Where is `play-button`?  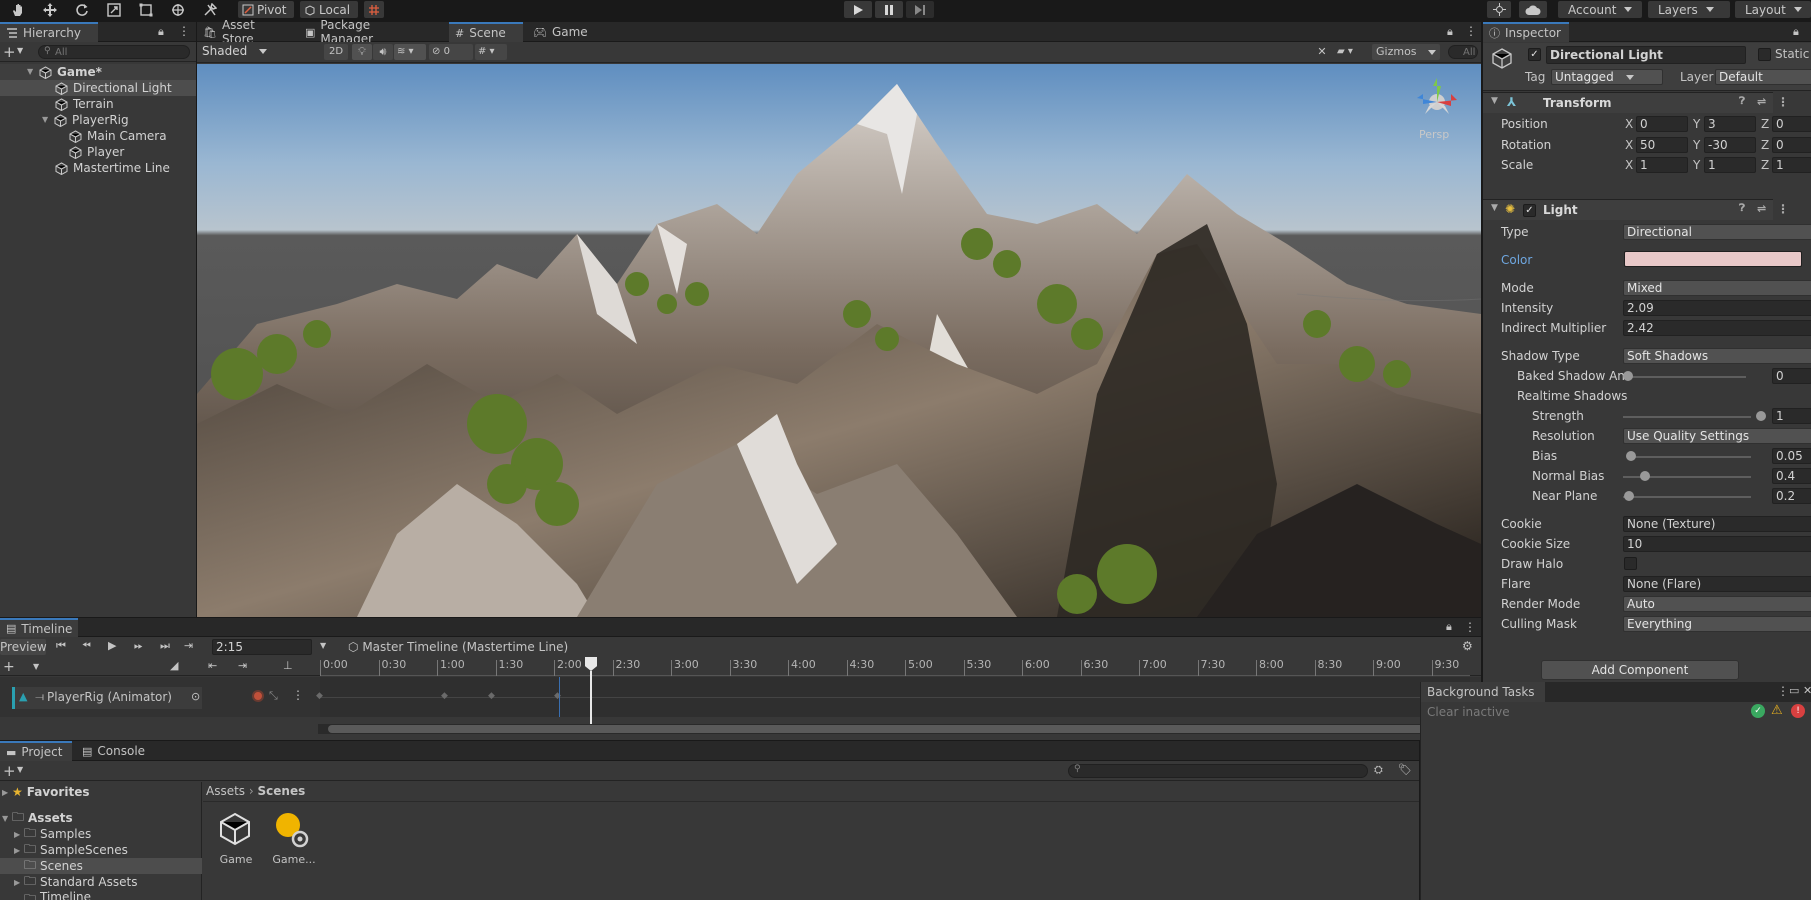
play-button is located at coordinates (858, 9).